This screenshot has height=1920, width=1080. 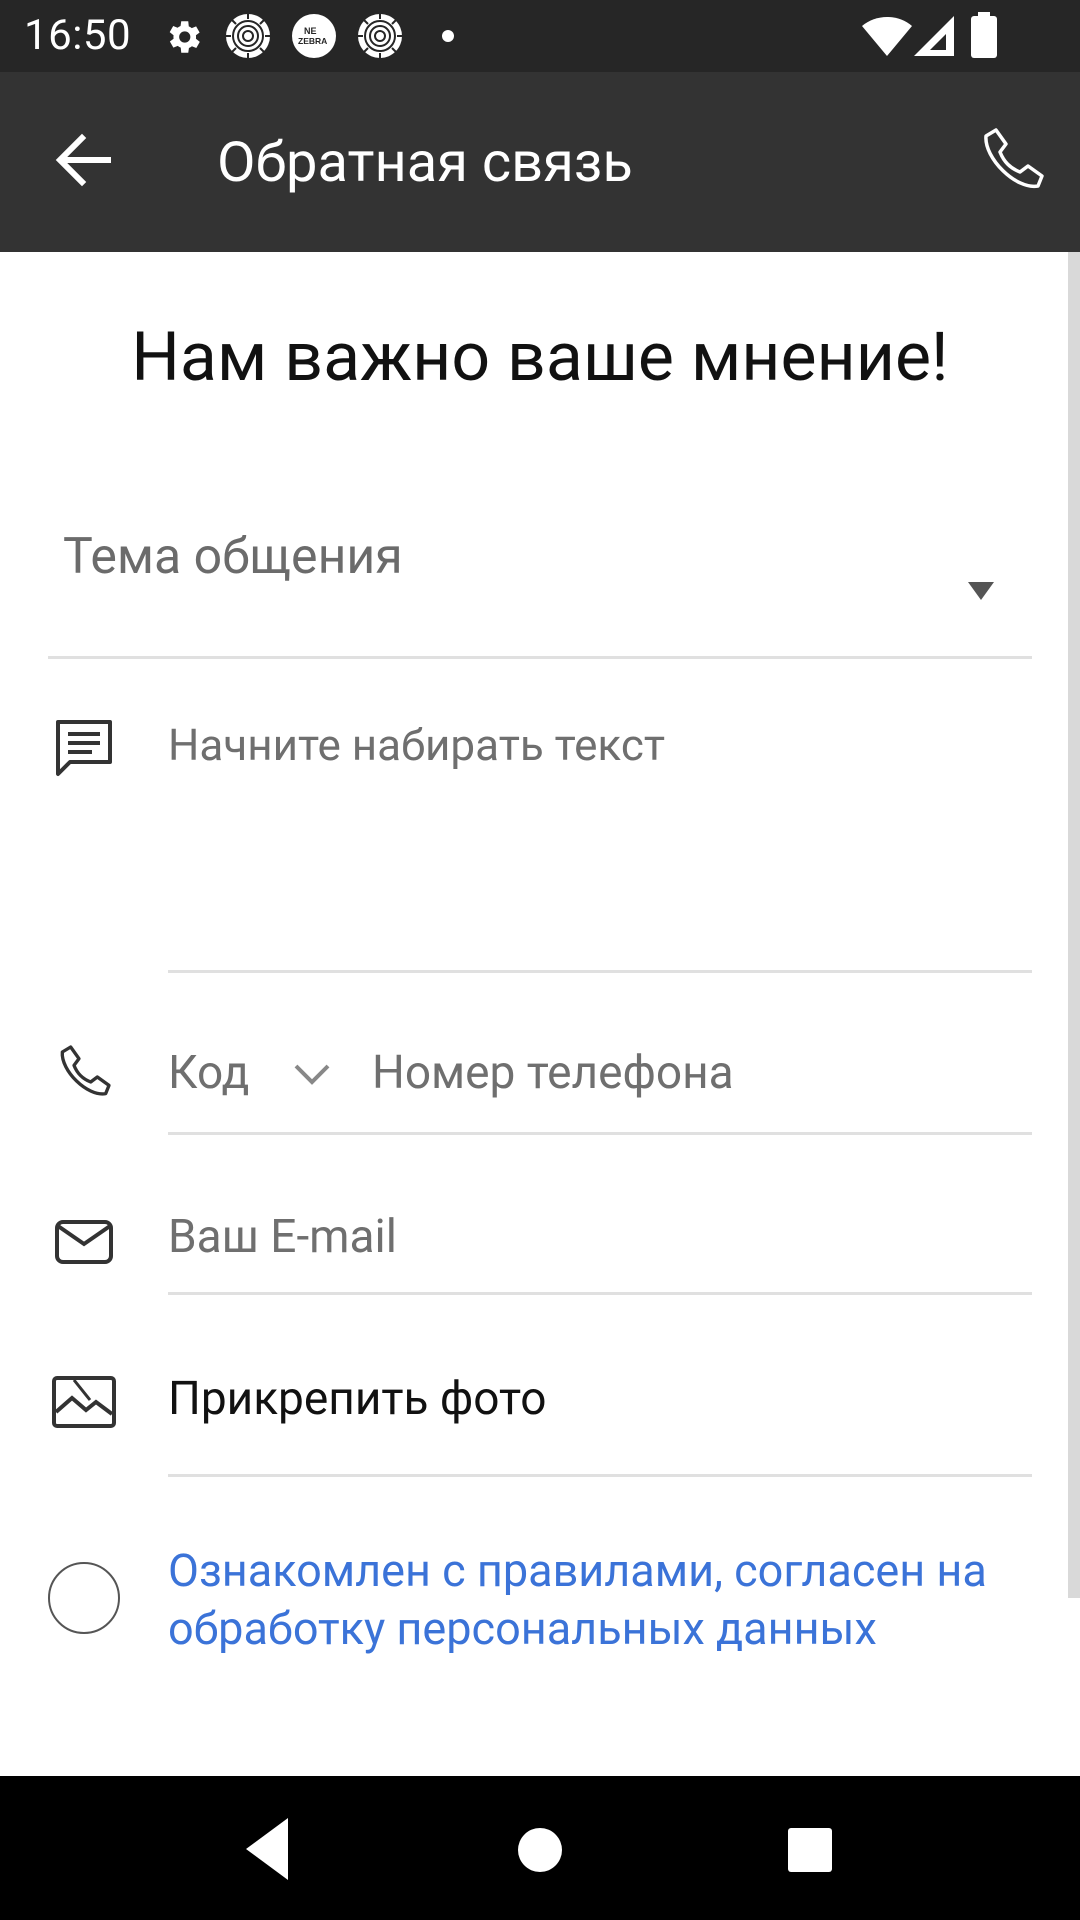 I want to click on scrollbar, so click(x=1074, y=925).